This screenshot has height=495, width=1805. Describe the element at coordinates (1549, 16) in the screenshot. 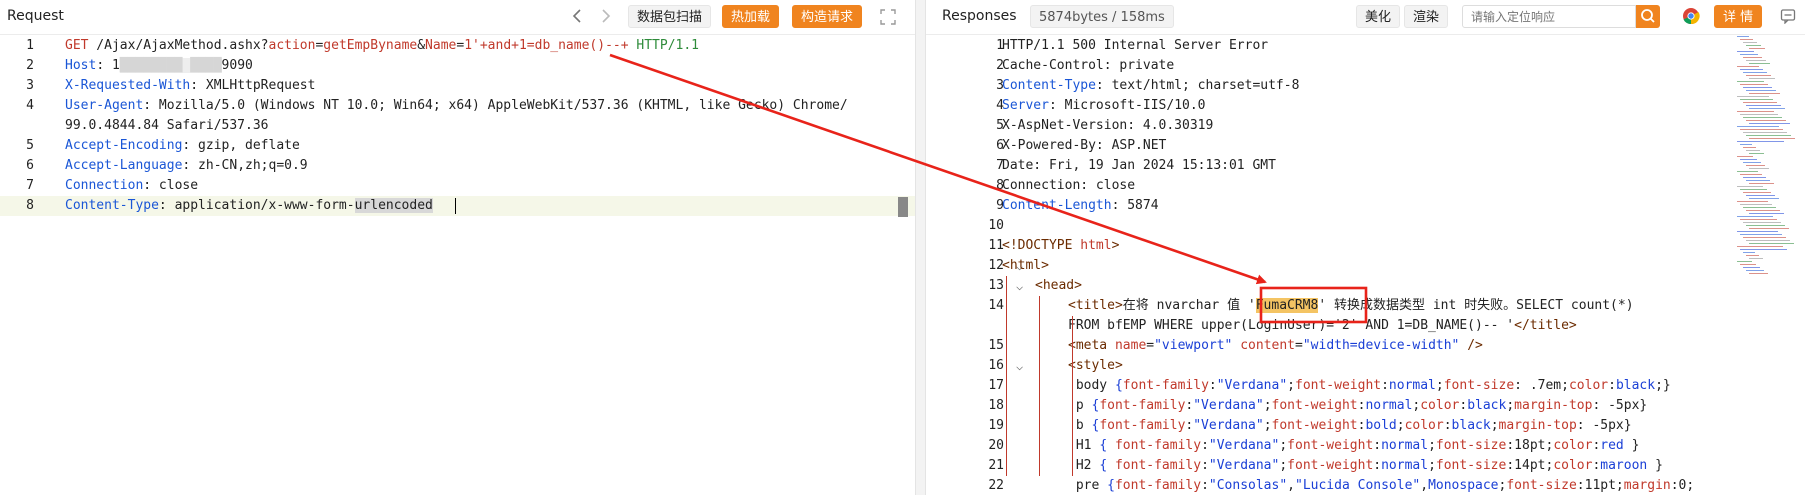

I see `locate-search-input` at that location.